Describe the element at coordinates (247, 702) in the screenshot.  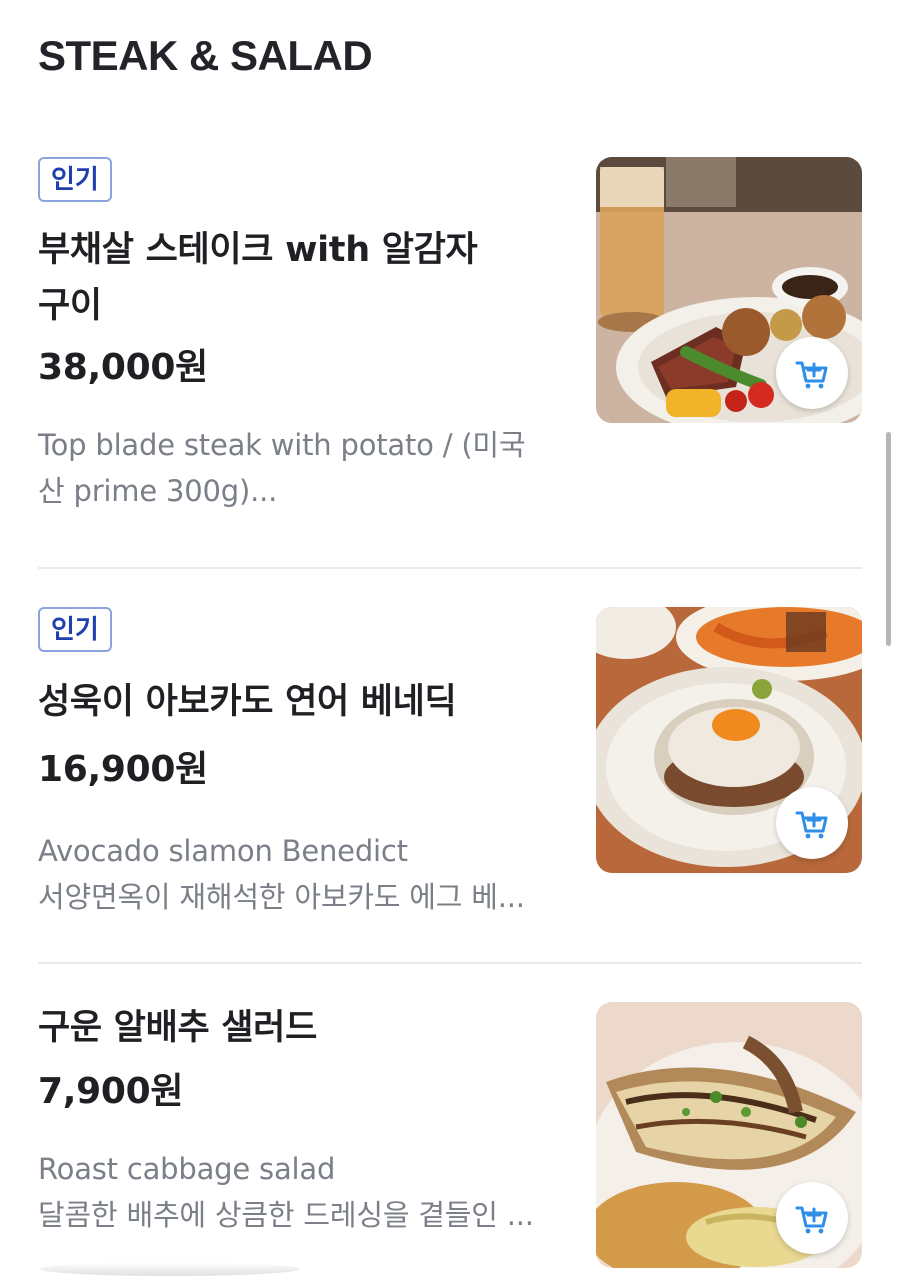
I see `menu-item-name-line: 성욱이 아보카도 연어 베네딕` at that location.